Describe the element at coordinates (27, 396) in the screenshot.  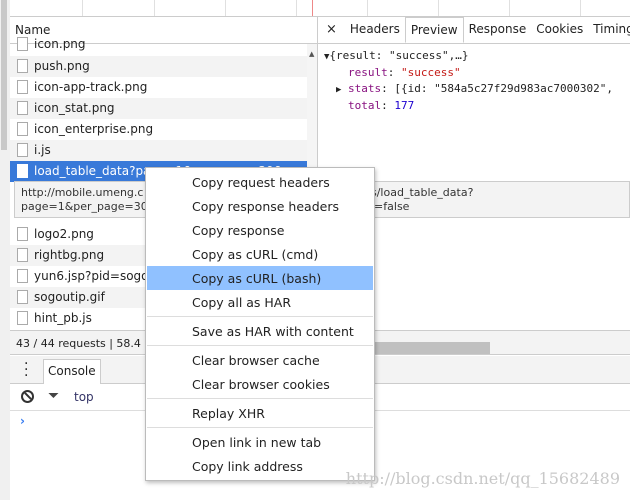
I see `clear-console-icon` at that location.